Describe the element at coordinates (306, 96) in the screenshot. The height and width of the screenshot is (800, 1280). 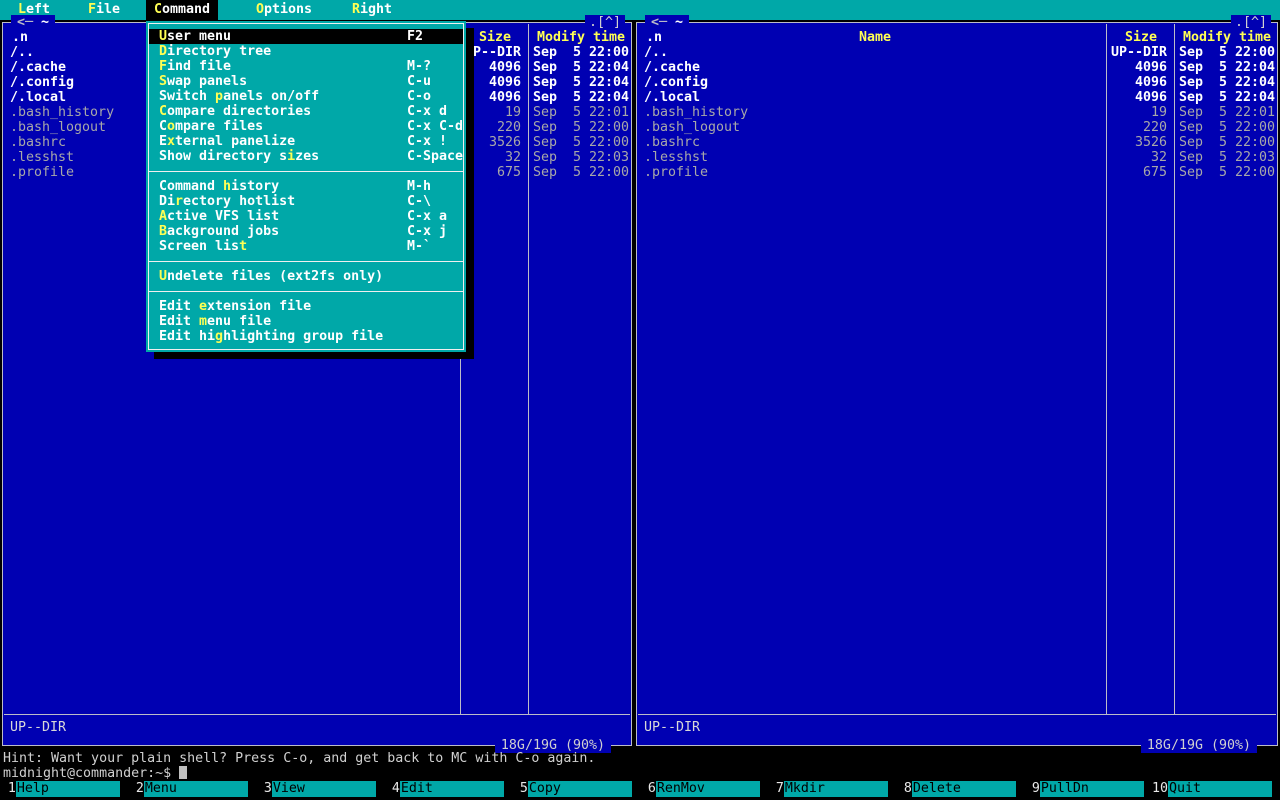
I see `menu-item-switch-panels-on-off: Switch panels on/off C-o` at that location.